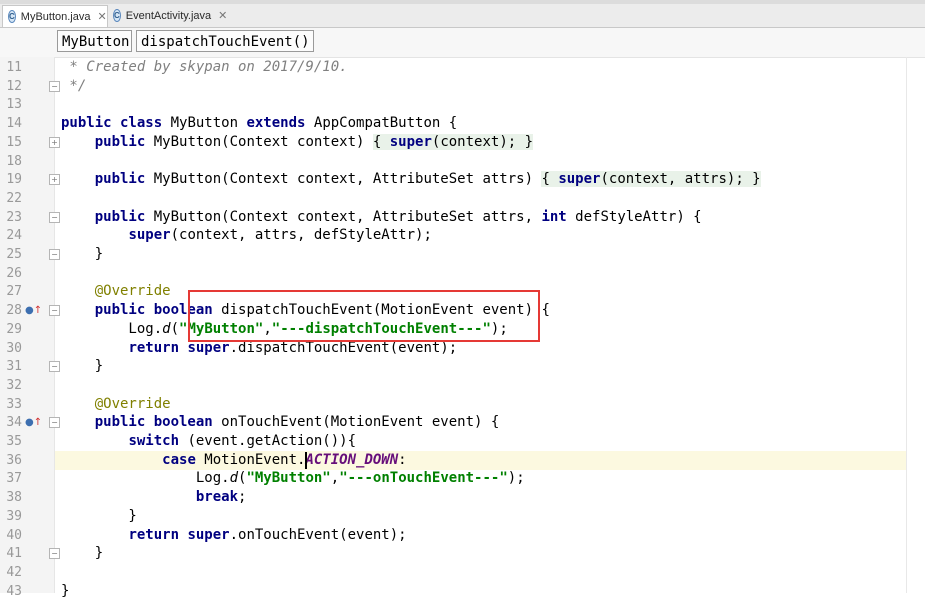 The width and height of the screenshot is (925, 601). Describe the element at coordinates (462, 16) in the screenshot. I see `editor-tab-bar: C MyButton.java ✕ C EventActivity.java ✕` at that location.